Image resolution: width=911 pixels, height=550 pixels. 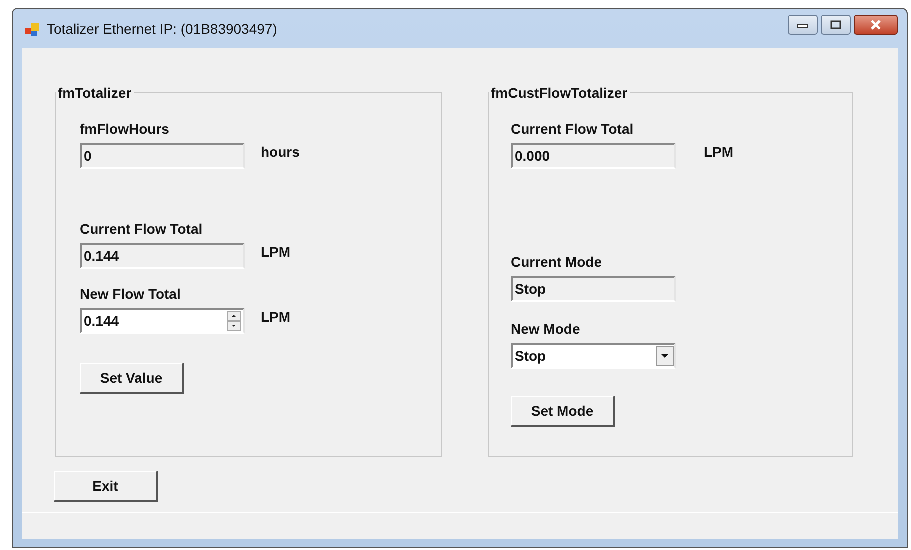 I want to click on set-button: Set Value, so click(x=132, y=378).